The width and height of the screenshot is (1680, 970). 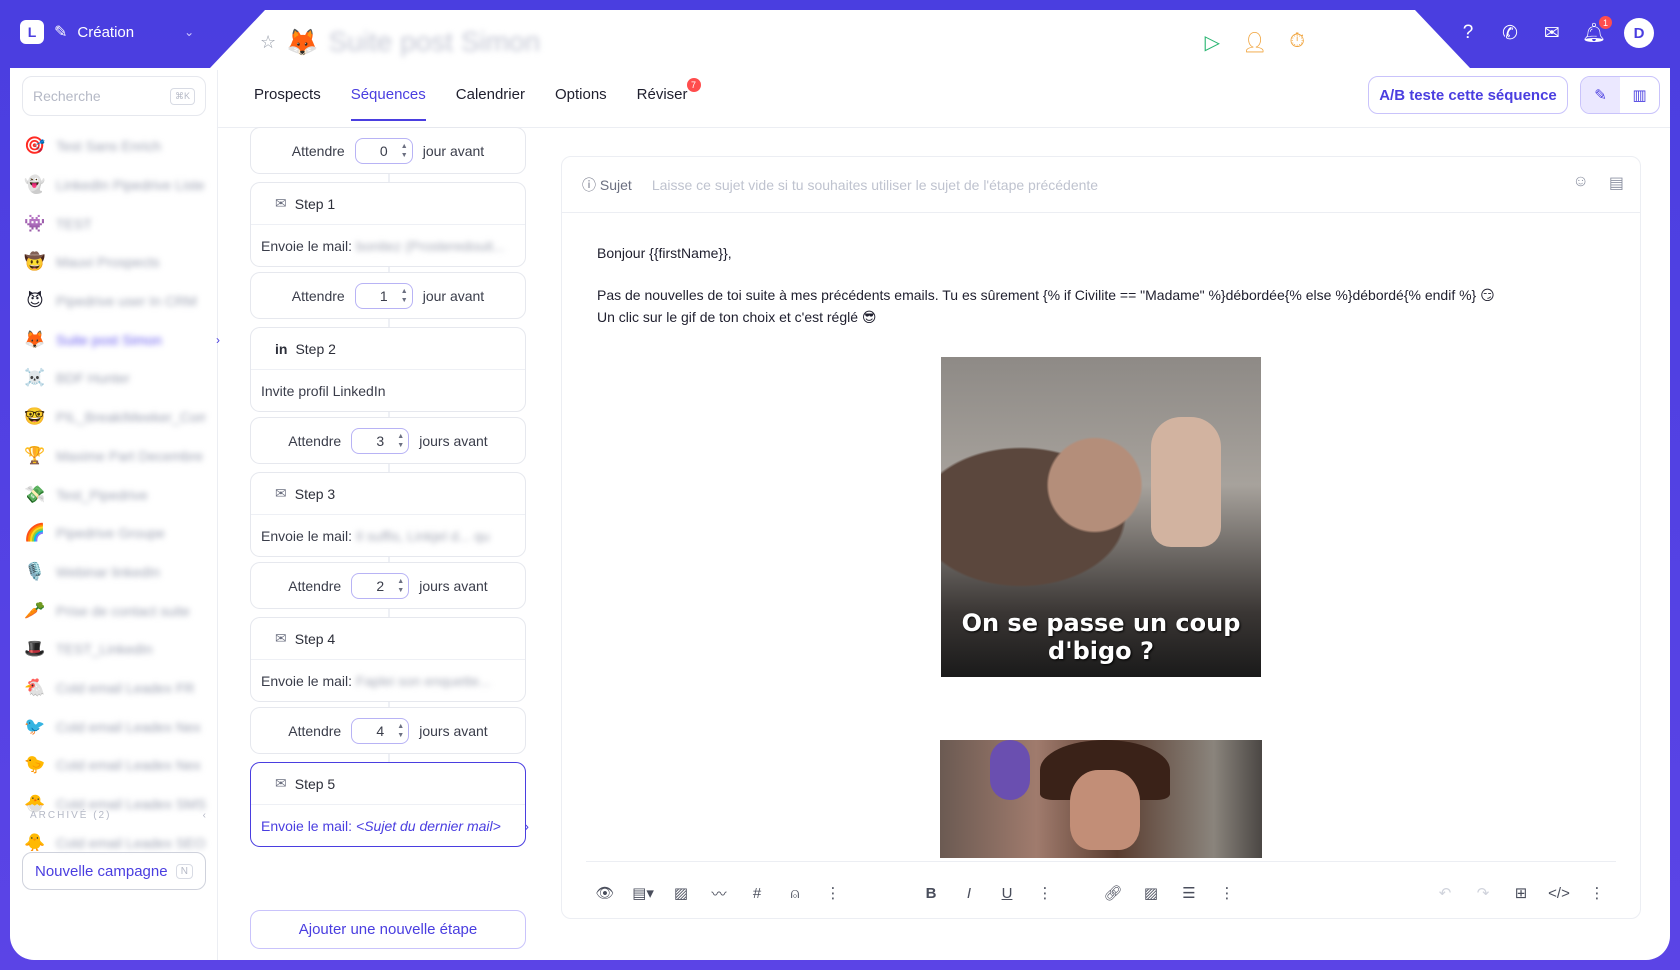 What do you see at coordinates (35, 146) in the screenshot?
I see `campaign-emoji: 🎯` at bounding box center [35, 146].